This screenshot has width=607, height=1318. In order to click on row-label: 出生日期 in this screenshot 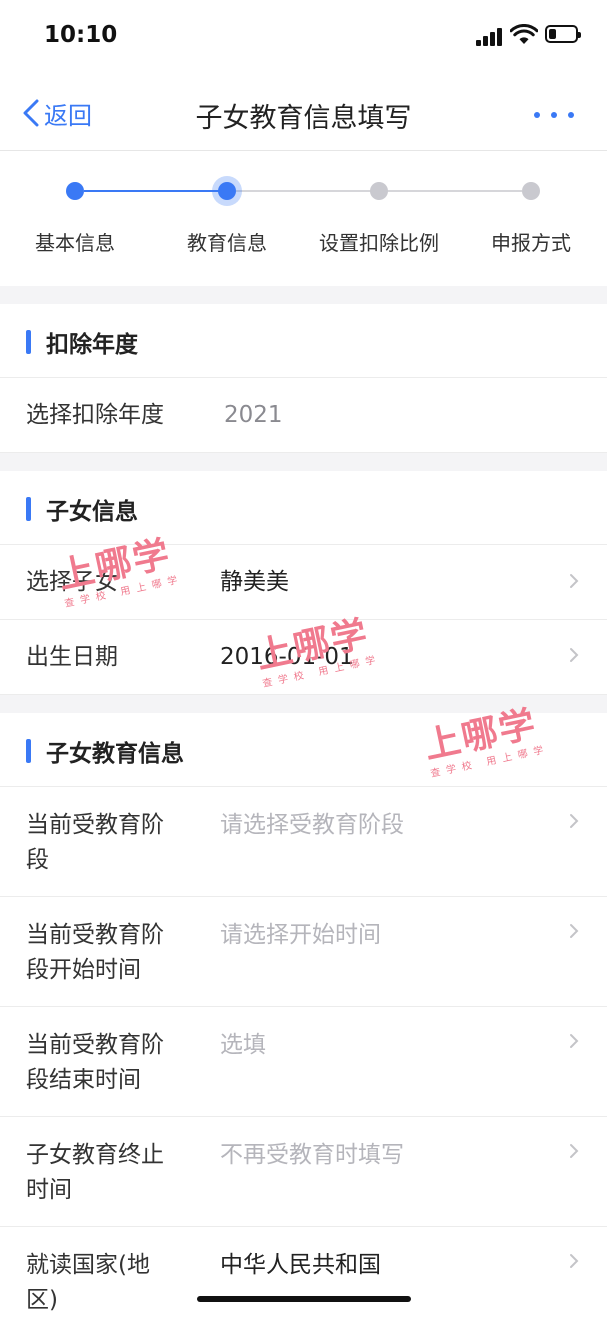, I will do `click(72, 657)`.